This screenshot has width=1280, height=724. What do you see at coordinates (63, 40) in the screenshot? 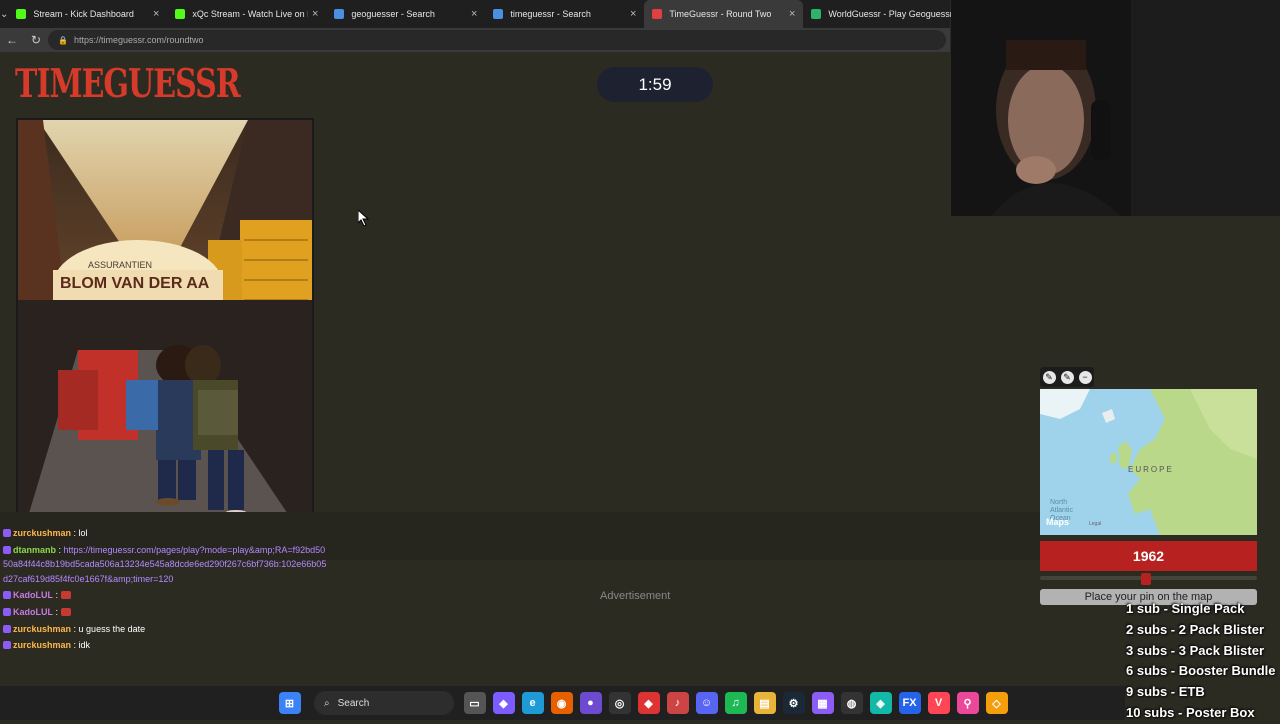
I see `lock-icon: 🔒` at bounding box center [63, 40].